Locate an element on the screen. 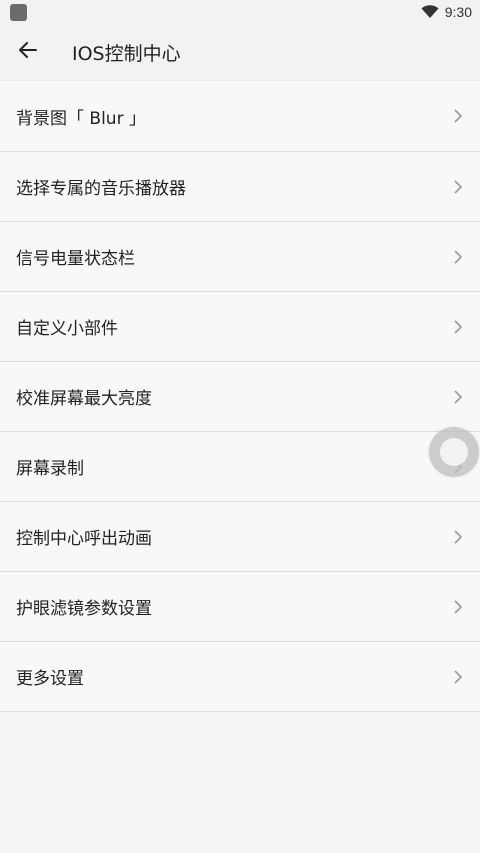 This screenshot has width=480, height=853. menu-item-background-blur: 背景图「 Blur 」 is located at coordinates (240, 116).